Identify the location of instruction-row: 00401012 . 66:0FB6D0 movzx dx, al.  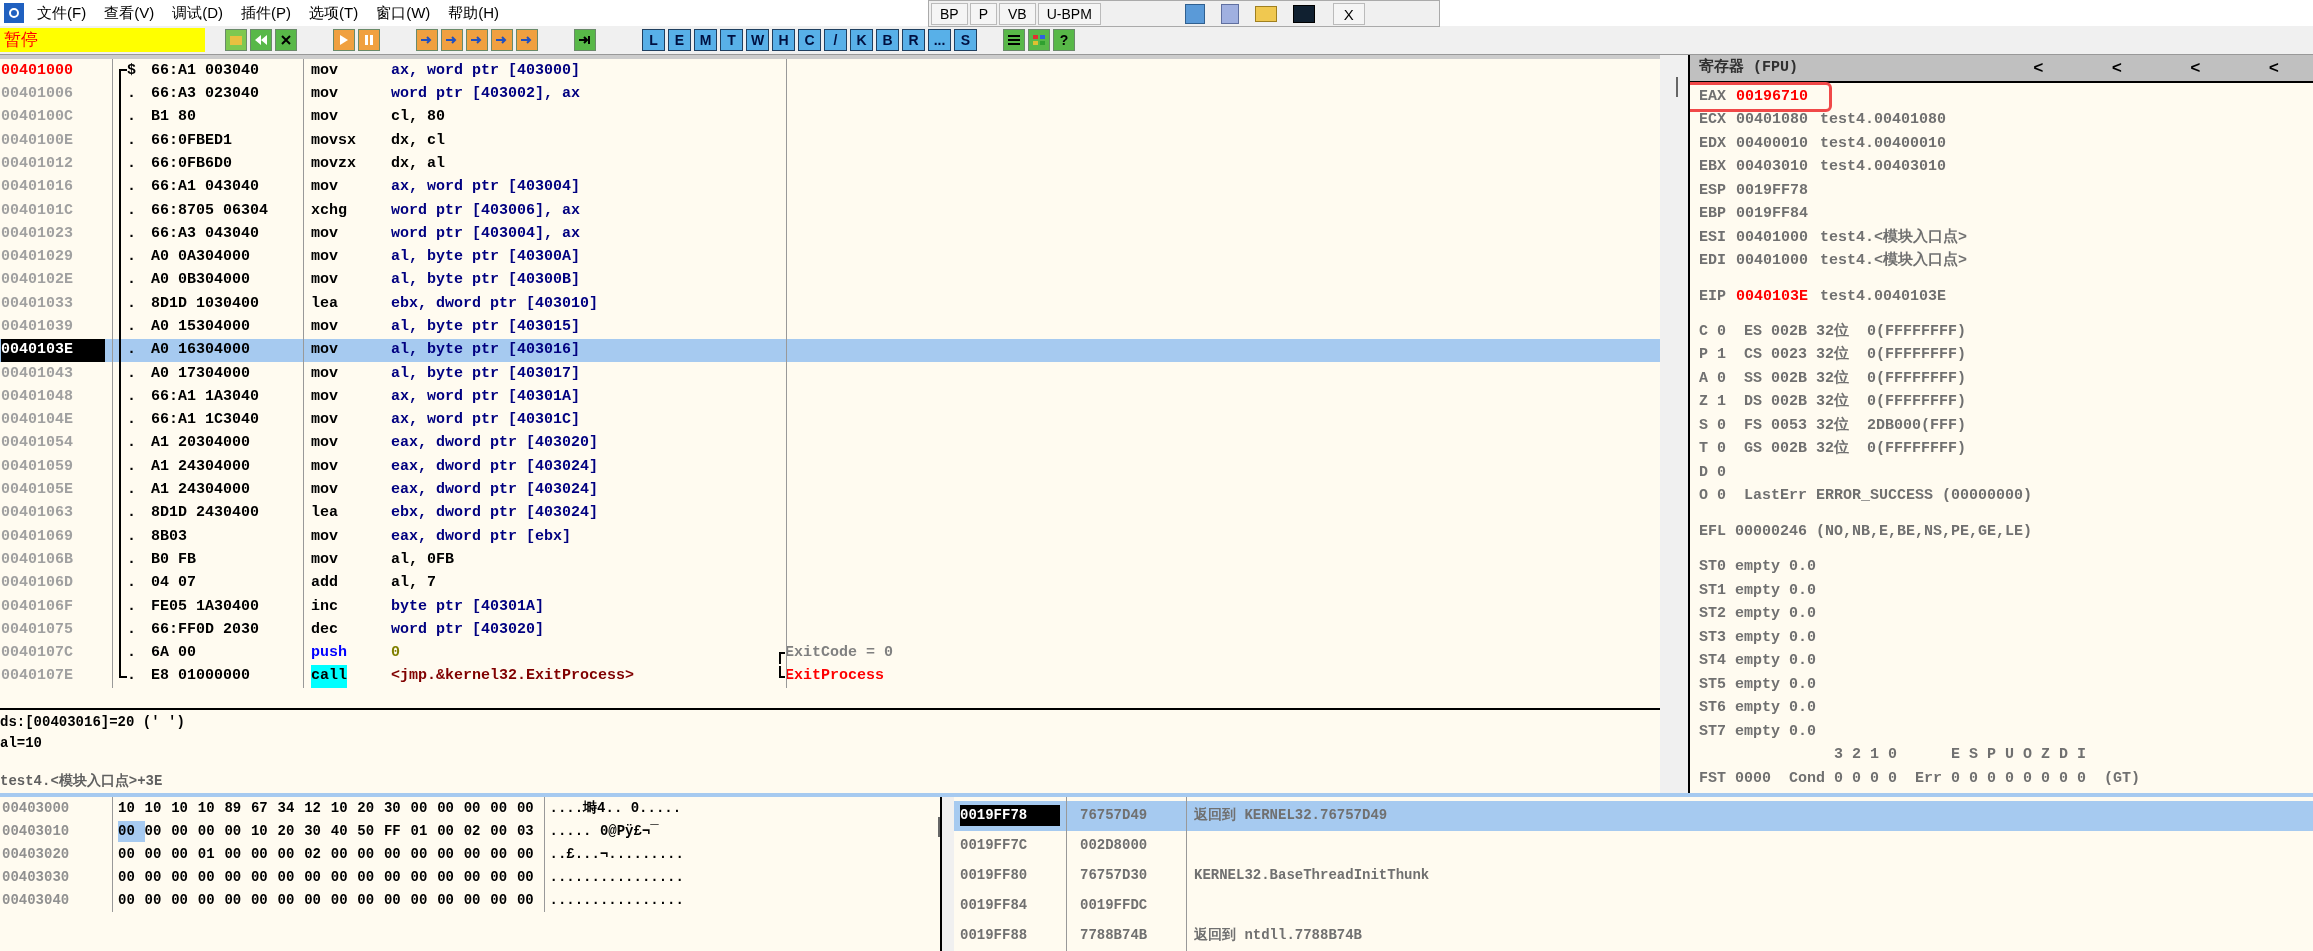
(830, 164).